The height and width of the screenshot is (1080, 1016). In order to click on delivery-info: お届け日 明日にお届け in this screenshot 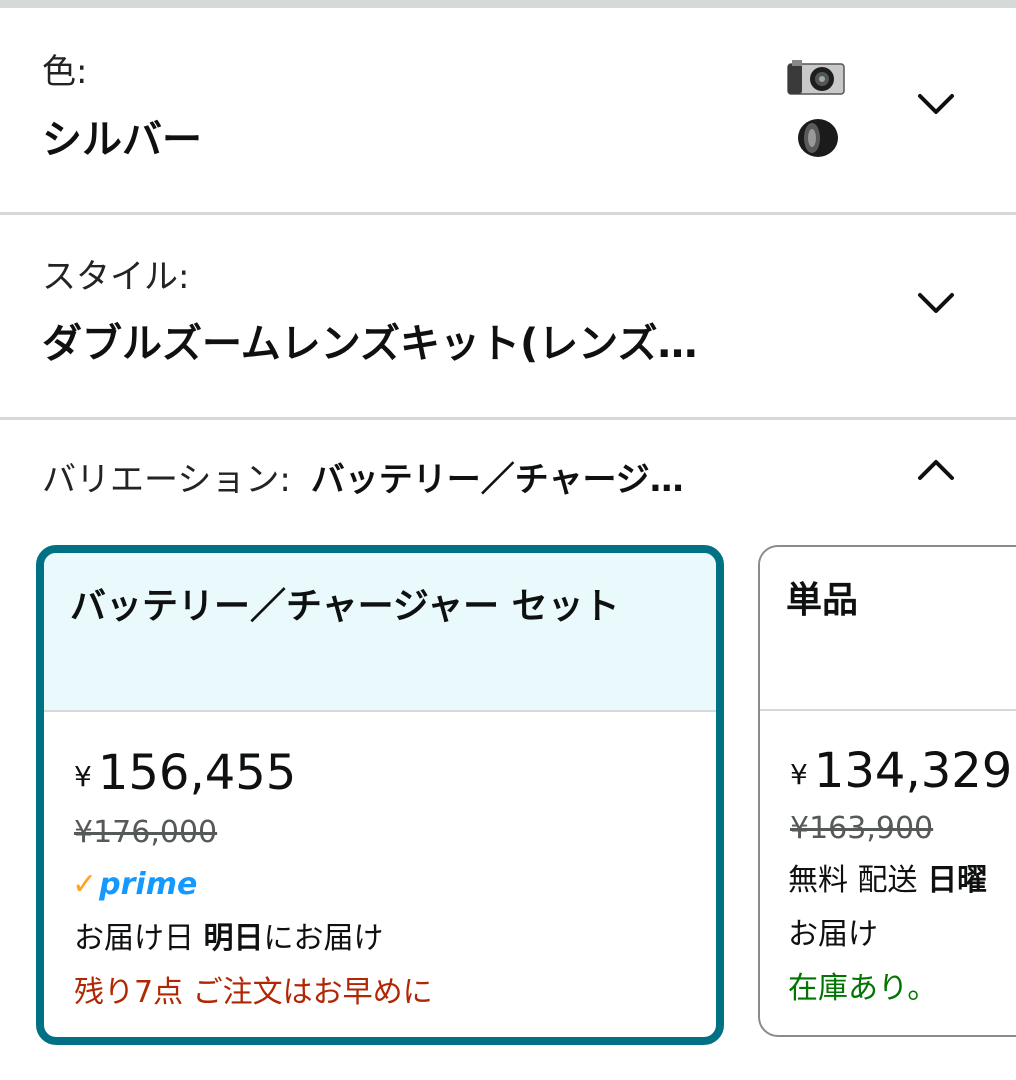, I will do `click(229, 939)`.